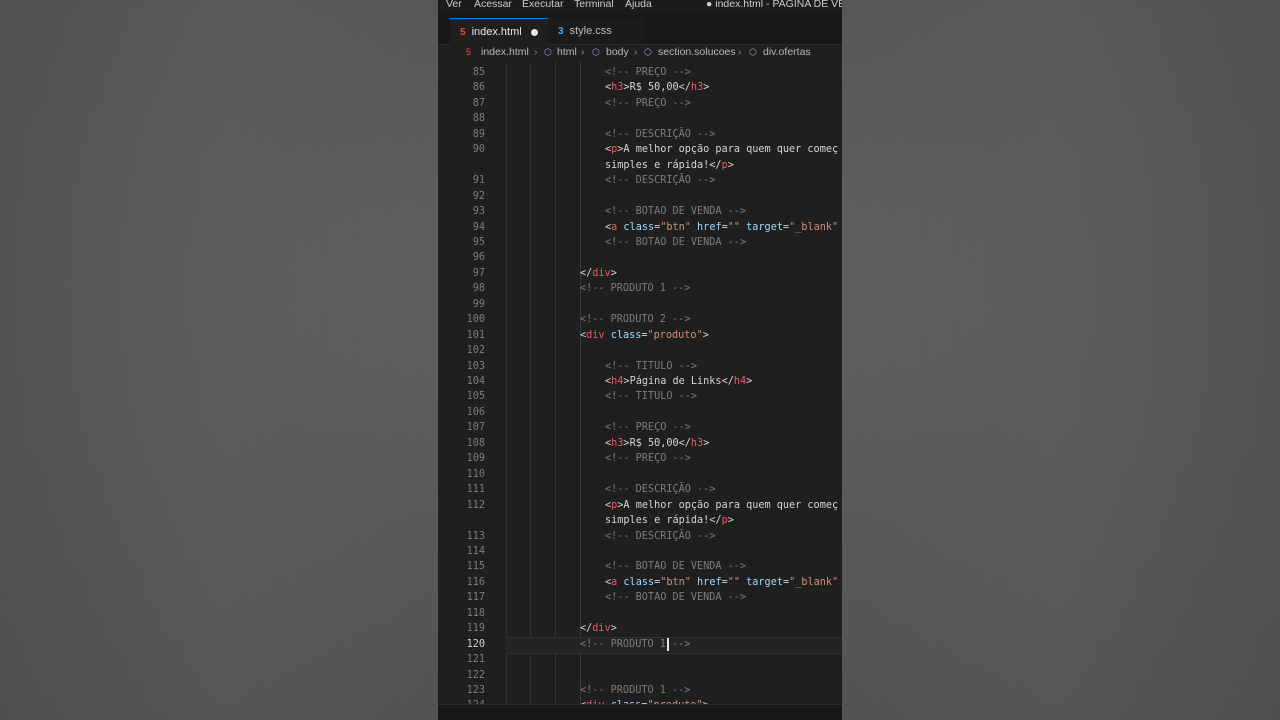  What do you see at coordinates (475, 490) in the screenshot?
I see `line-number: 111` at bounding box center [475, 490].